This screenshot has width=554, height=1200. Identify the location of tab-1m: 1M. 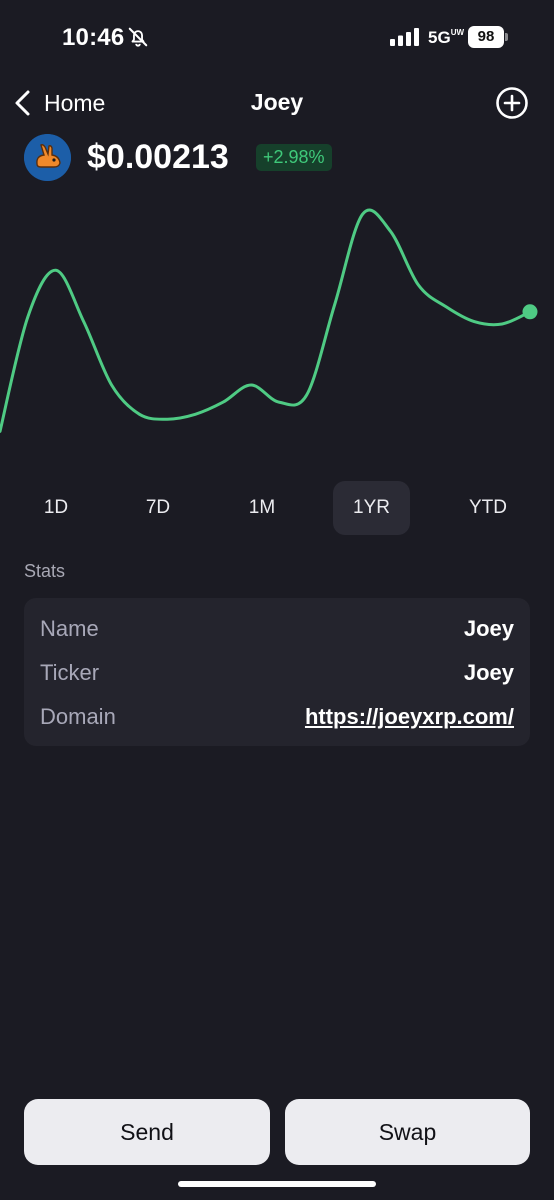
(262, 508).